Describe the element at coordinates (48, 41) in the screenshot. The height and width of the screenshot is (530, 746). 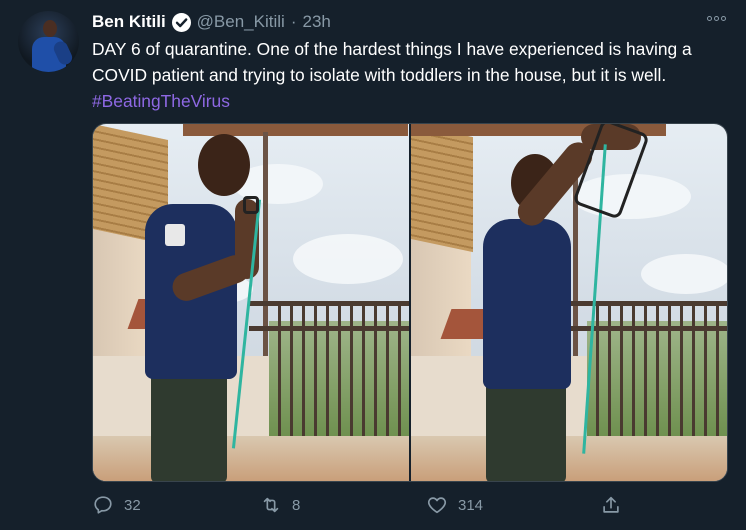
I see `avatar` at that location.